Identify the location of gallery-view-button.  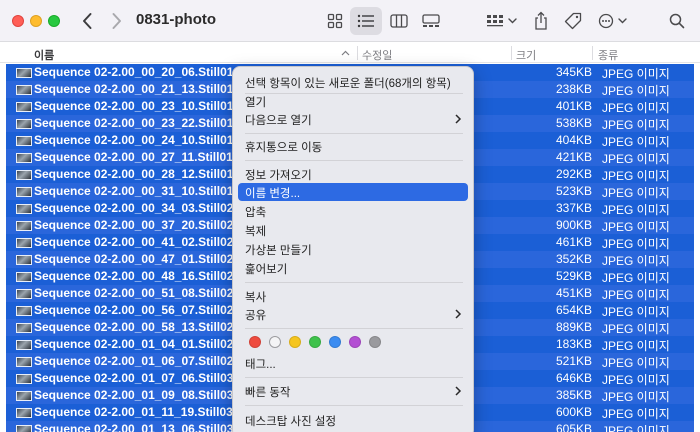
(431, 21).